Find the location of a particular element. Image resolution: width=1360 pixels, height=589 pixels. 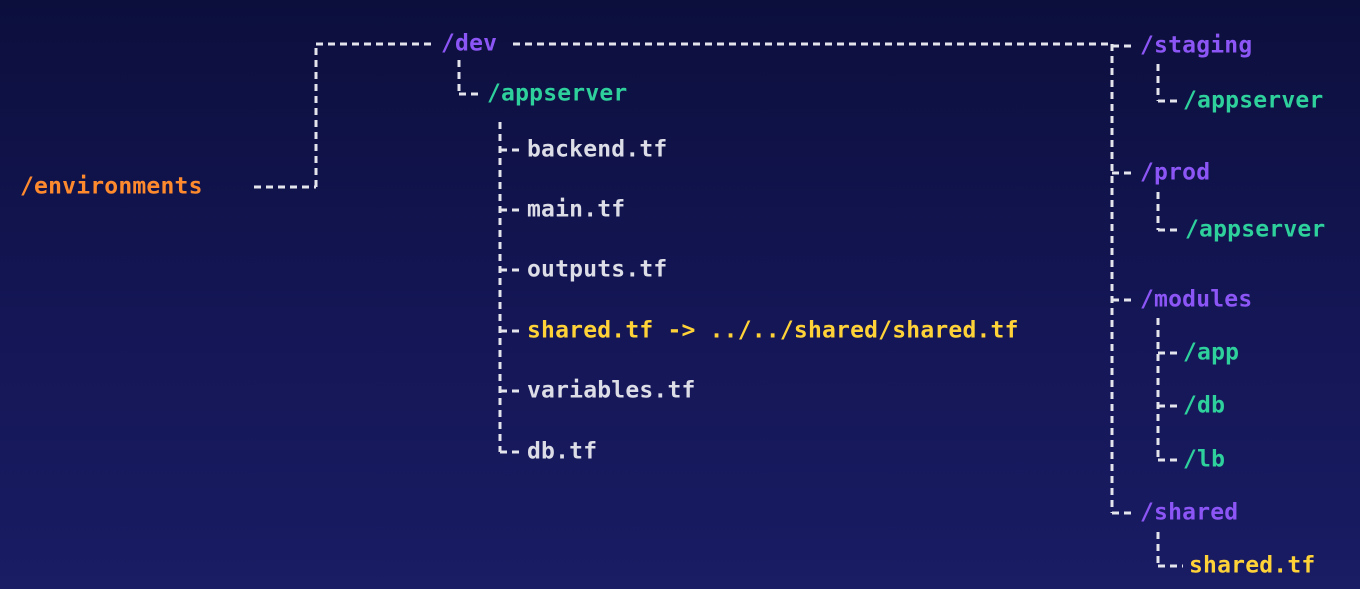

file-main-tf: main.tf is located at coordinates (576, 209).